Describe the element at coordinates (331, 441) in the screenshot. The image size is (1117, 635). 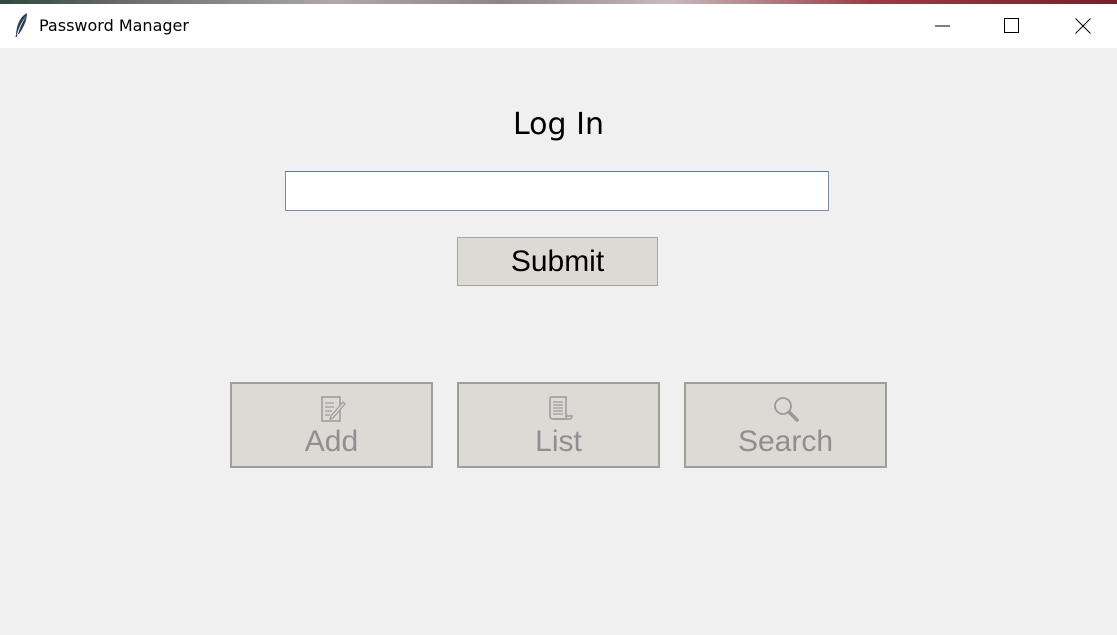
I see `add-button-label: Add` at that location.